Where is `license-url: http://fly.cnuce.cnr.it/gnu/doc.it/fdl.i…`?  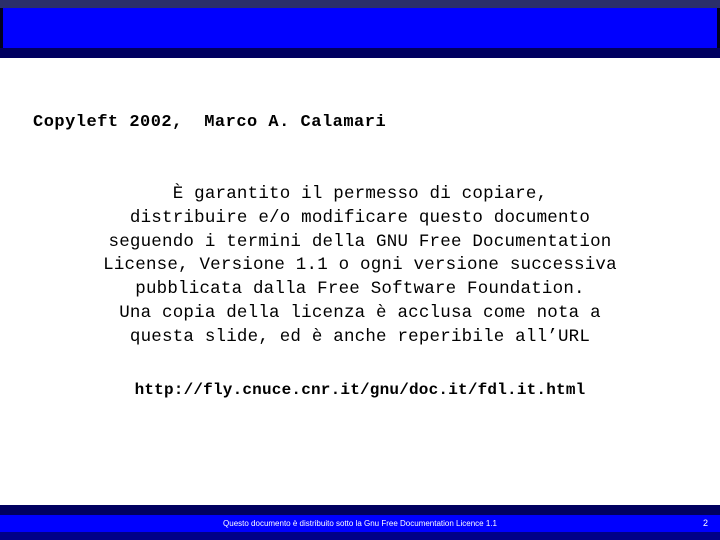
license-url: http://fly.cnuce.cnr.it/gnu/doc.it/fdl.i… is located at coordinates (360, 390).